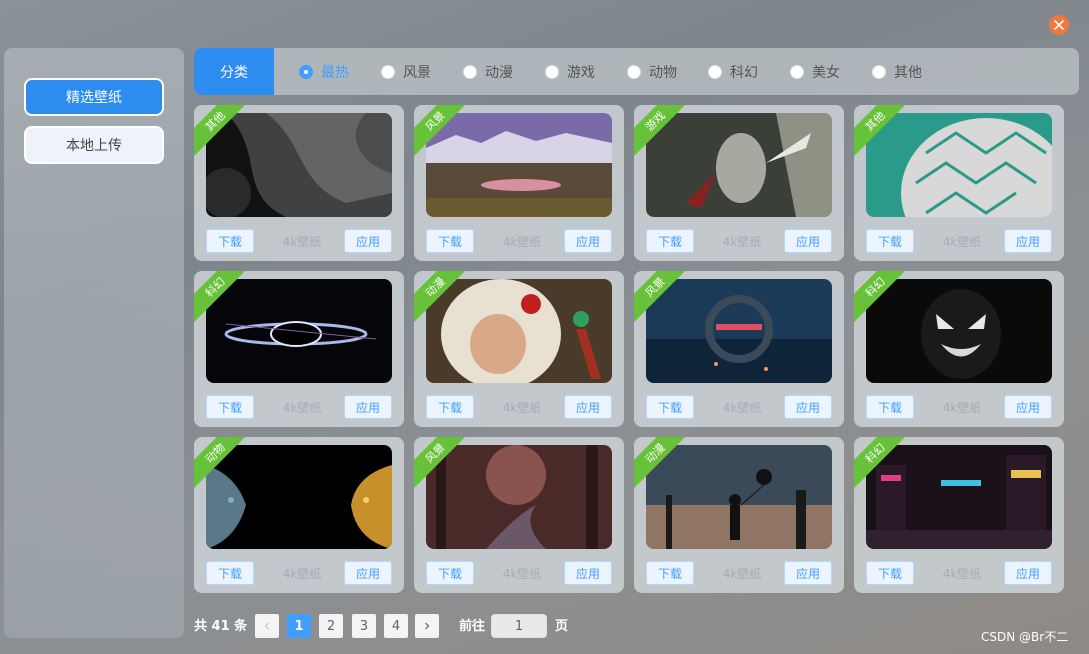  I want to click on prev-page-button, so click(267, 626).